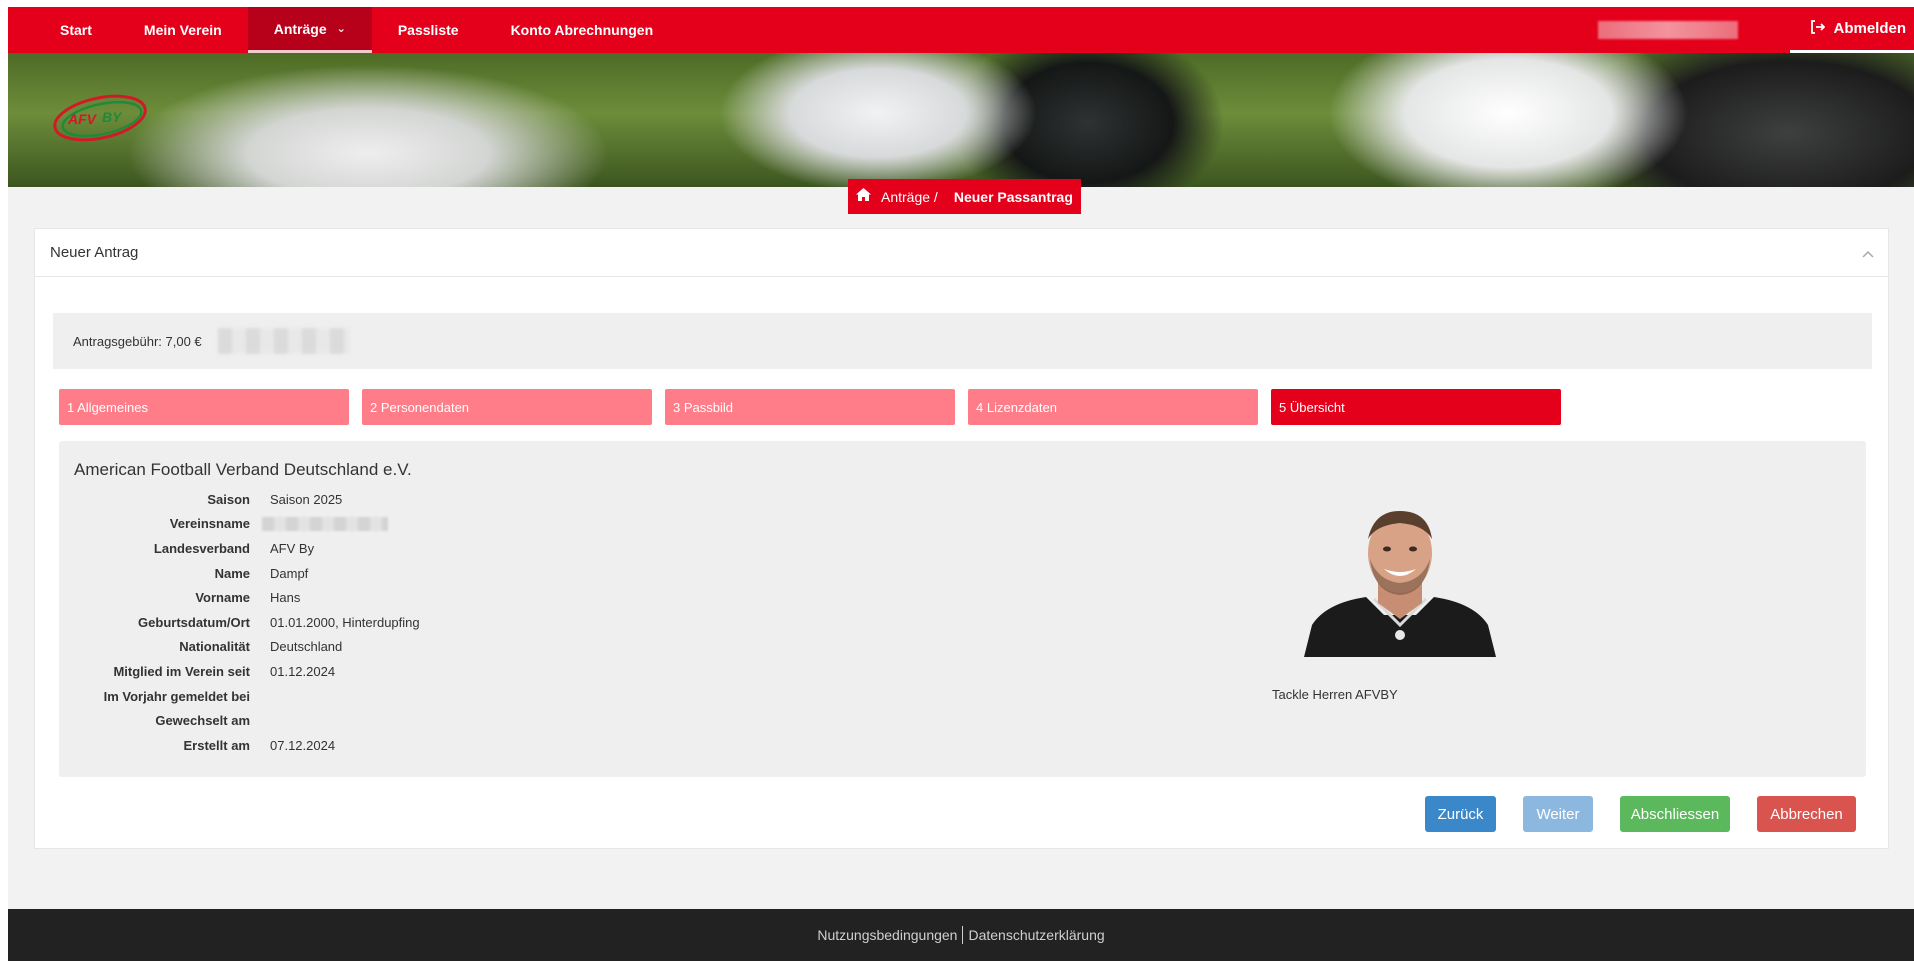 The height and width of the screenshot is (961, 1914). I want to click on nav-item-label: Anträge, so click(300, 28).